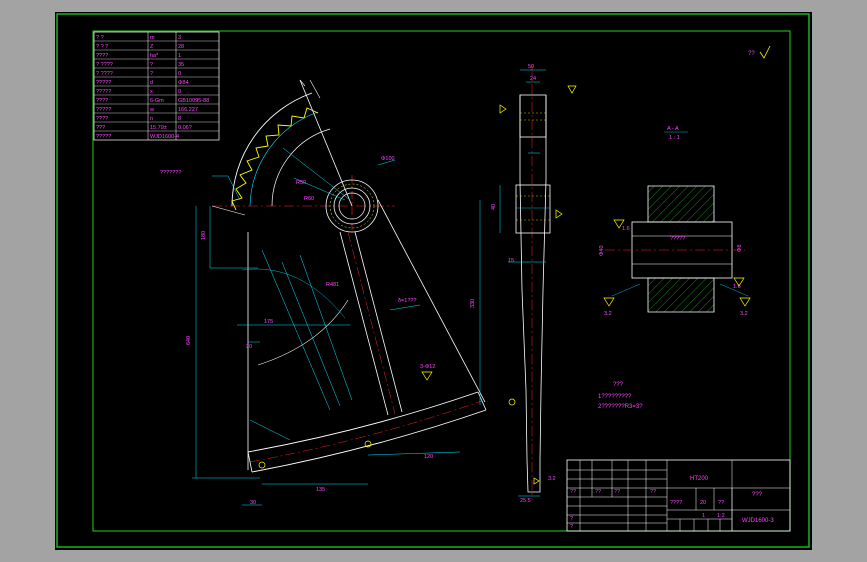  What do you see at coordinates (189, 340) in the screenshot?
I see `dim-640: 640` at bounding box center [189, 340].